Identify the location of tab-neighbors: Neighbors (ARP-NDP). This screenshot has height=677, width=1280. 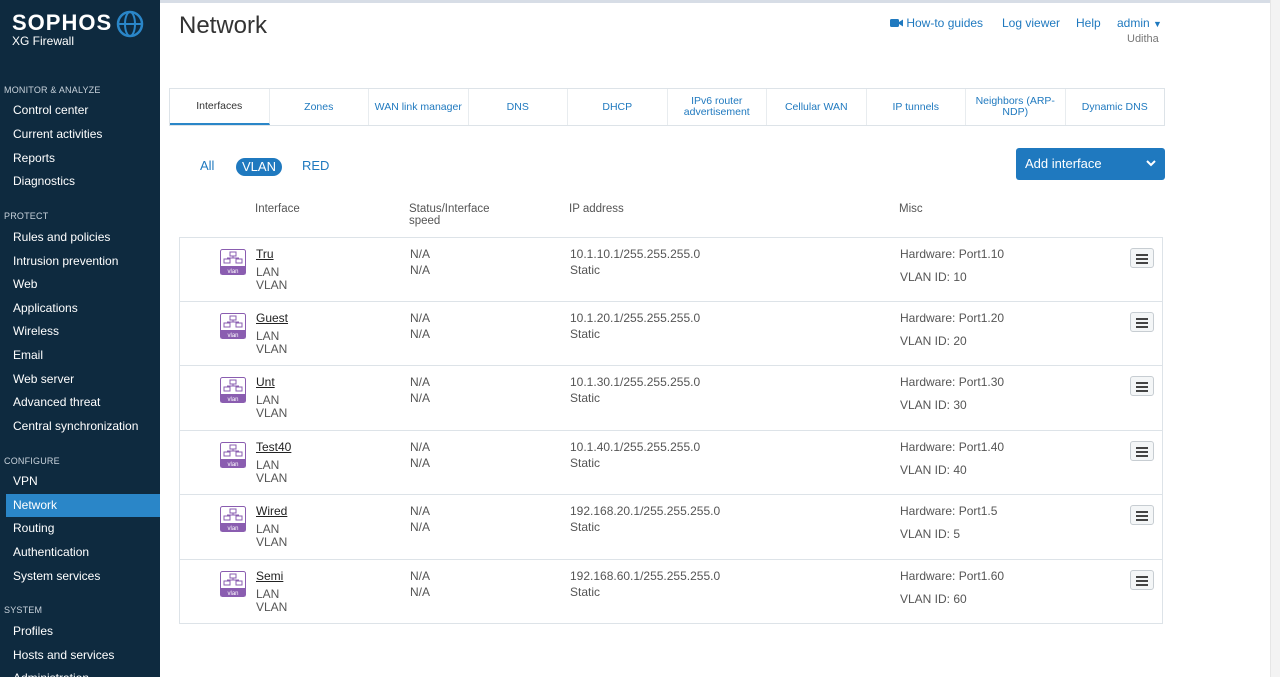
(1016, 107).